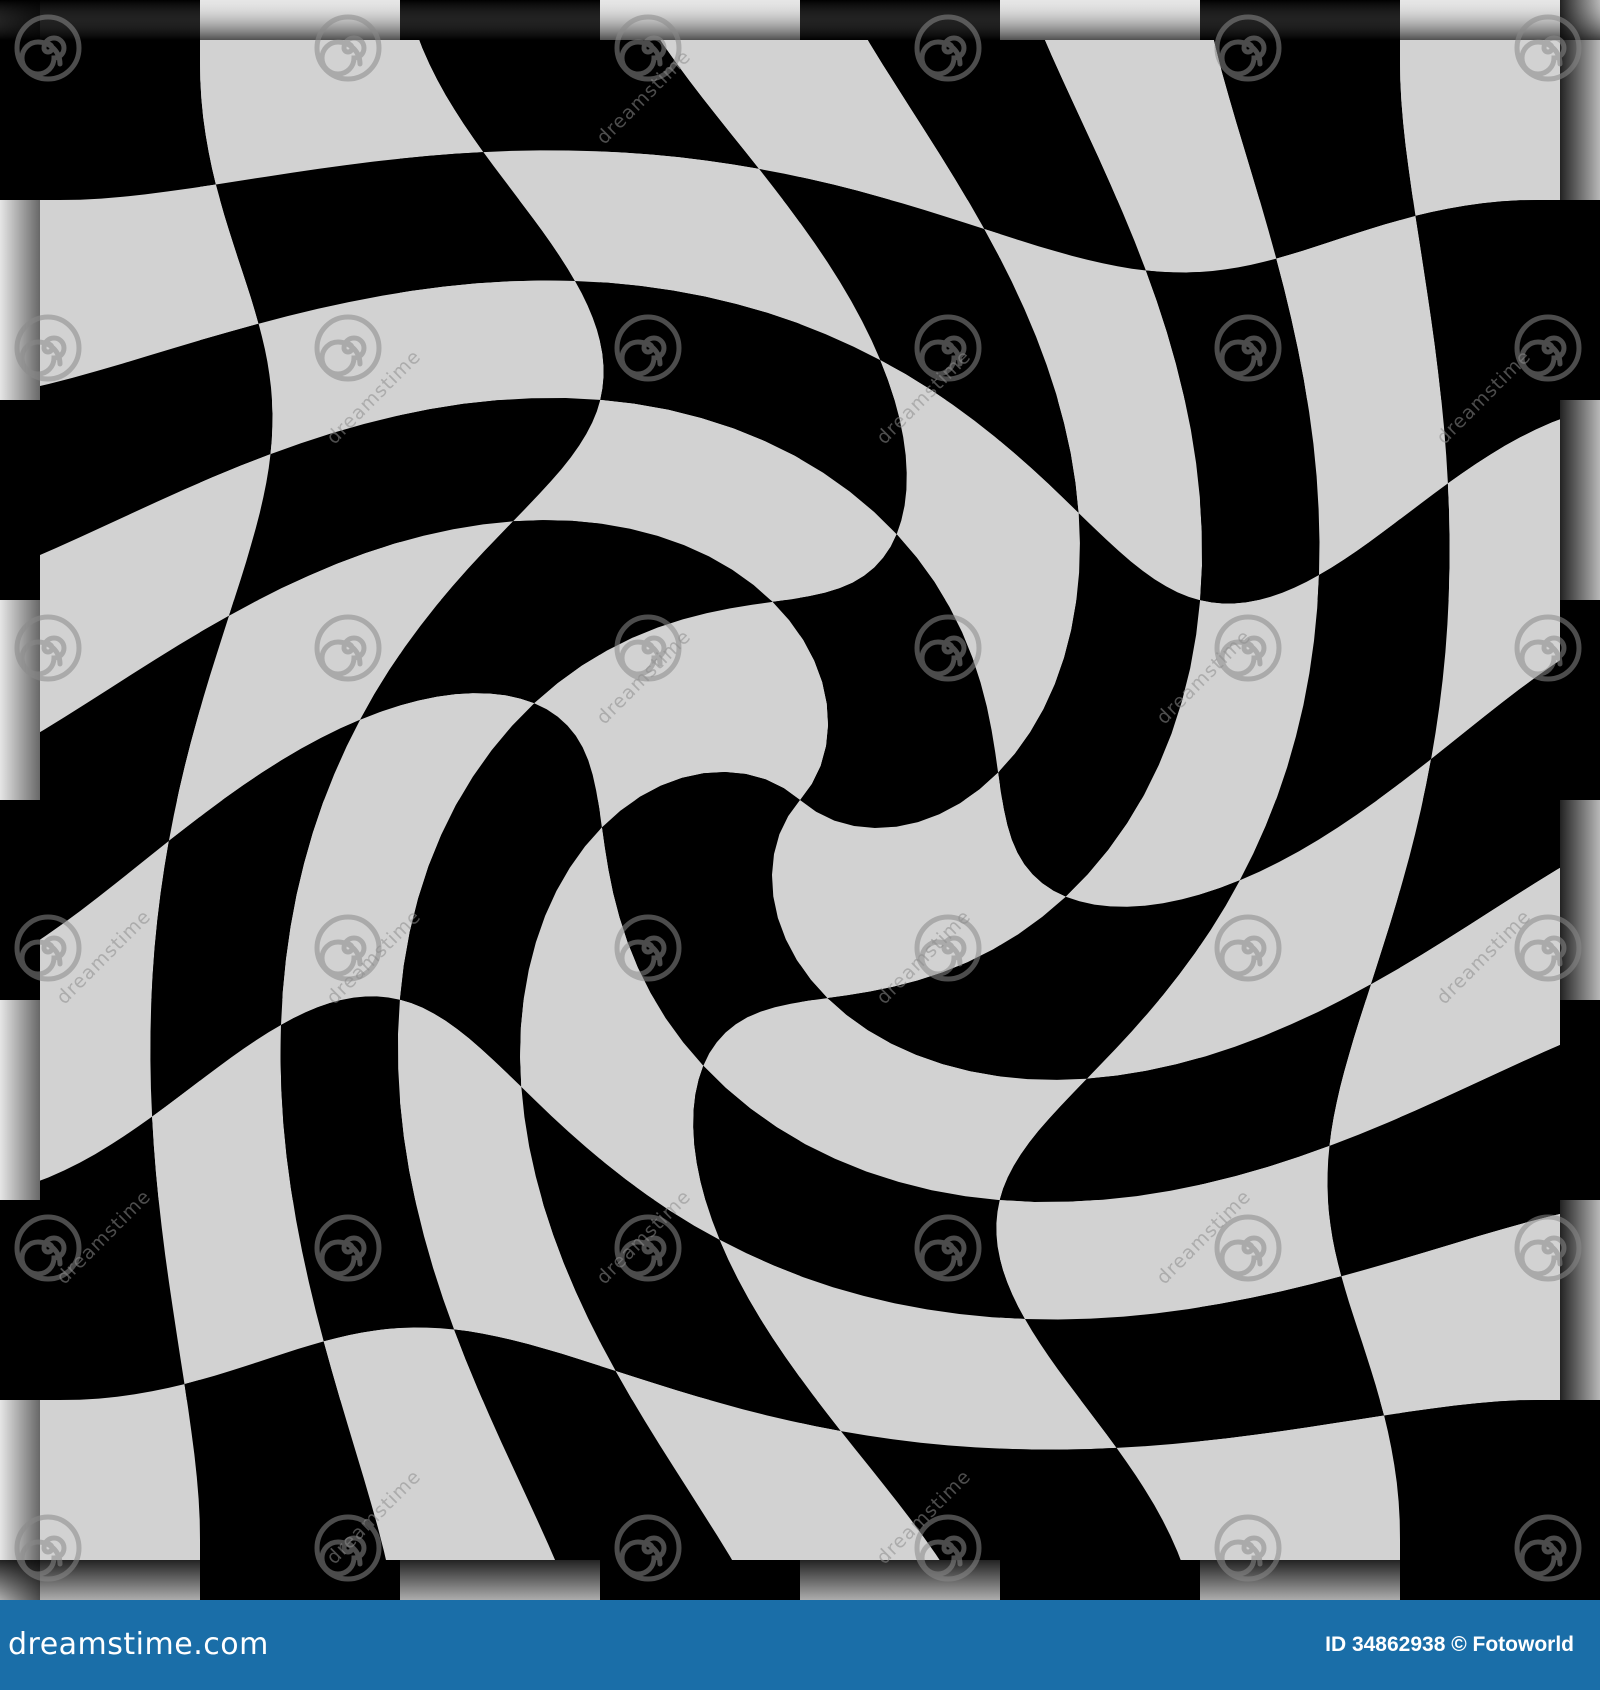 Image resolution: width=1600 pixels, height=1690 pixels. Describe the element at coordinates (1449, 1644) in the screenshot. I see `image-id-credit: ID 34862938 © Fotoworld` at that location.